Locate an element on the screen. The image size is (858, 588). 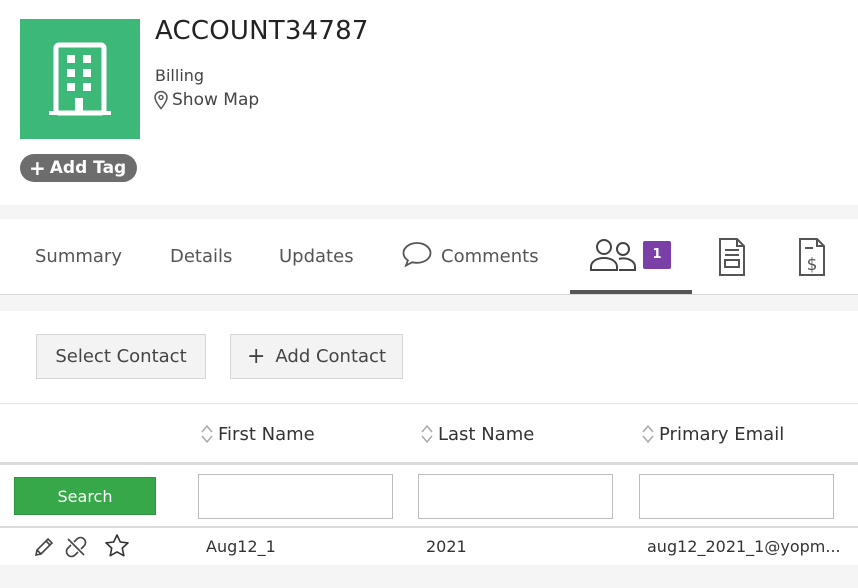
table-footer-band is located at coordinates (429, 576).